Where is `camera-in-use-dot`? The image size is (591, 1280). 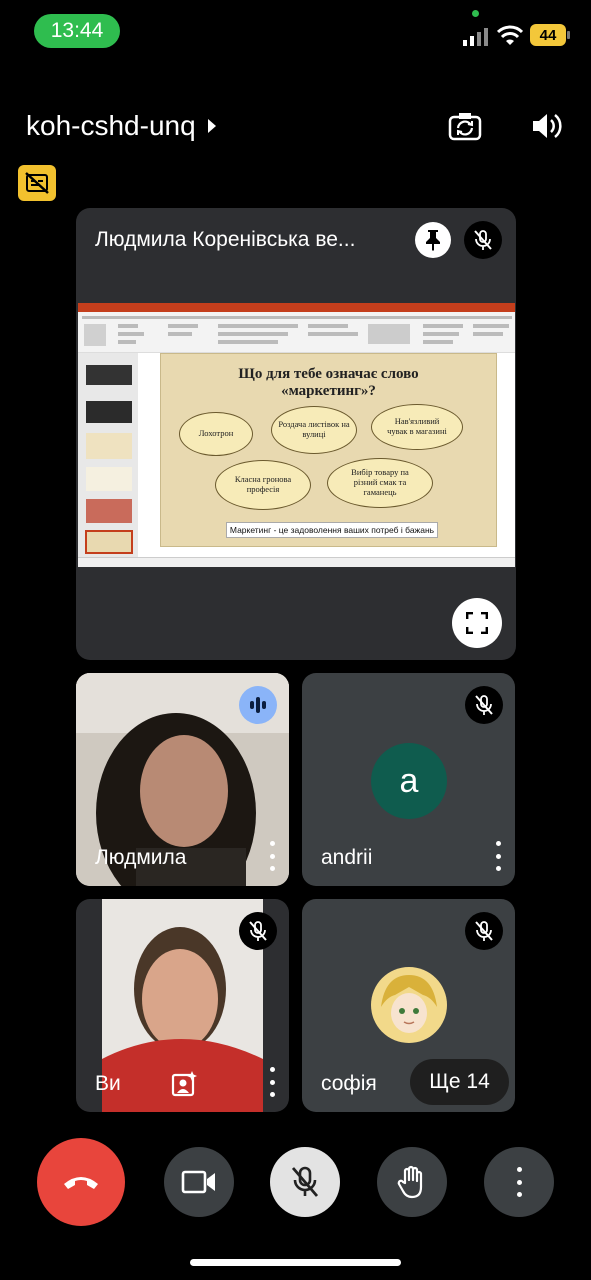
camera-in-use-dot is located at coordinates (475, 13).